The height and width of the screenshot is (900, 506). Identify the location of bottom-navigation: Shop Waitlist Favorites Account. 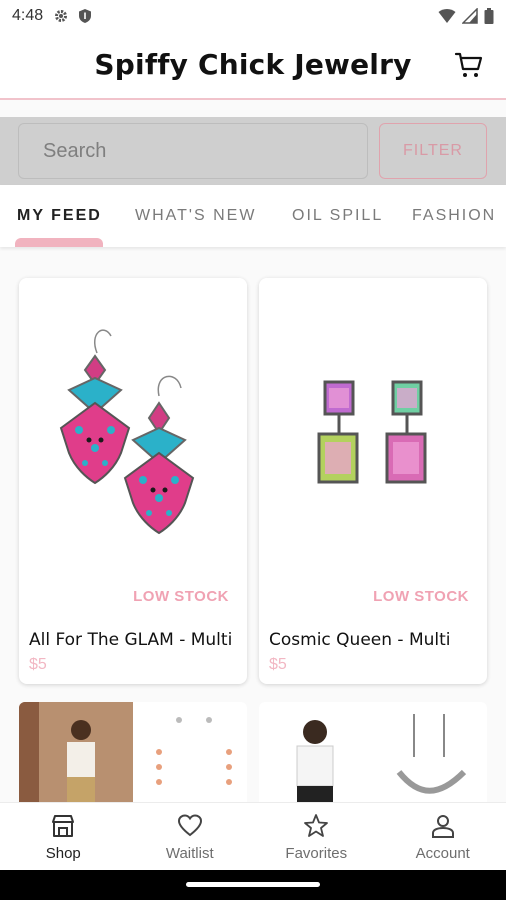
(253, 836).